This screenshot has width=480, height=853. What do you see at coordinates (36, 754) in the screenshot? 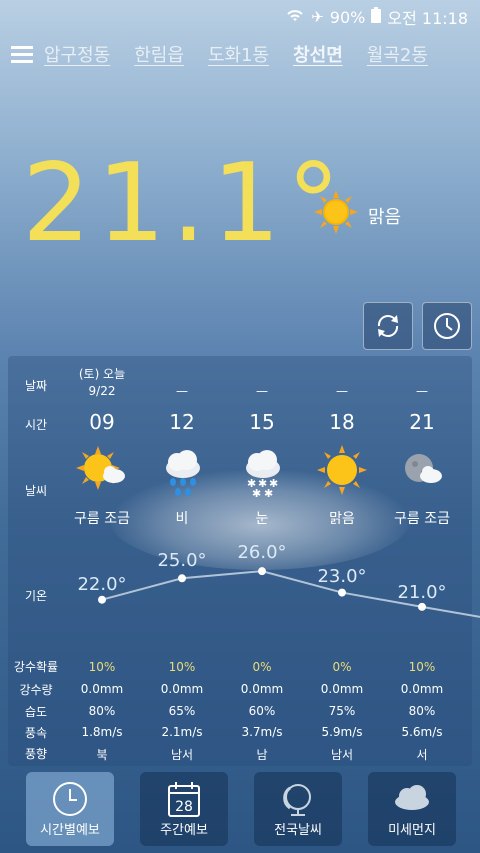
I see `row-label-wind-dir: 풍향` at bounding box center [36, 754].